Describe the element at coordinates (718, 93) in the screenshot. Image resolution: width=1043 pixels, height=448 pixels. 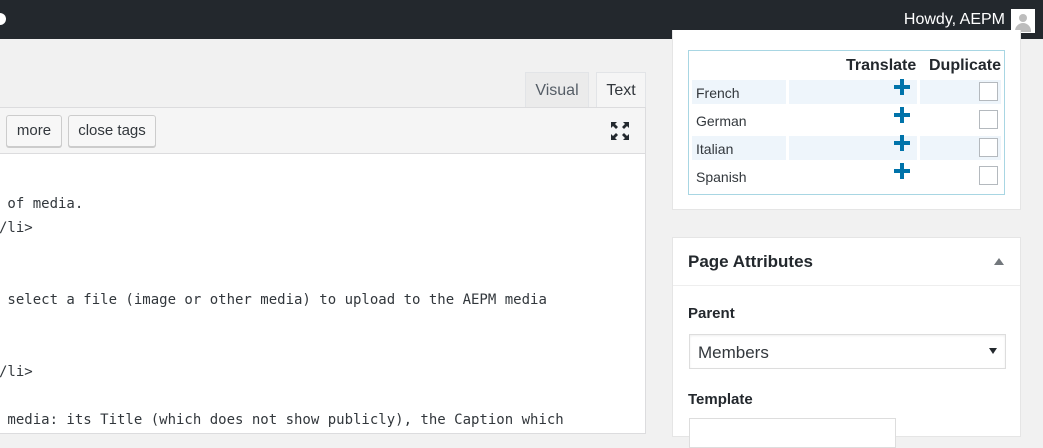
I see `language-name: French` at that location.